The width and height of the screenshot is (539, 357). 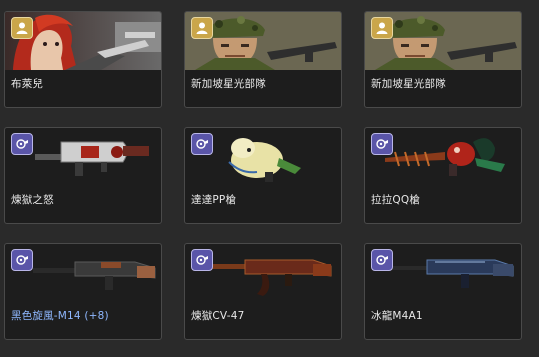 I want to click on item-card-purgatory-wrath: 煉獄之怒, so click(x=83, y=175).